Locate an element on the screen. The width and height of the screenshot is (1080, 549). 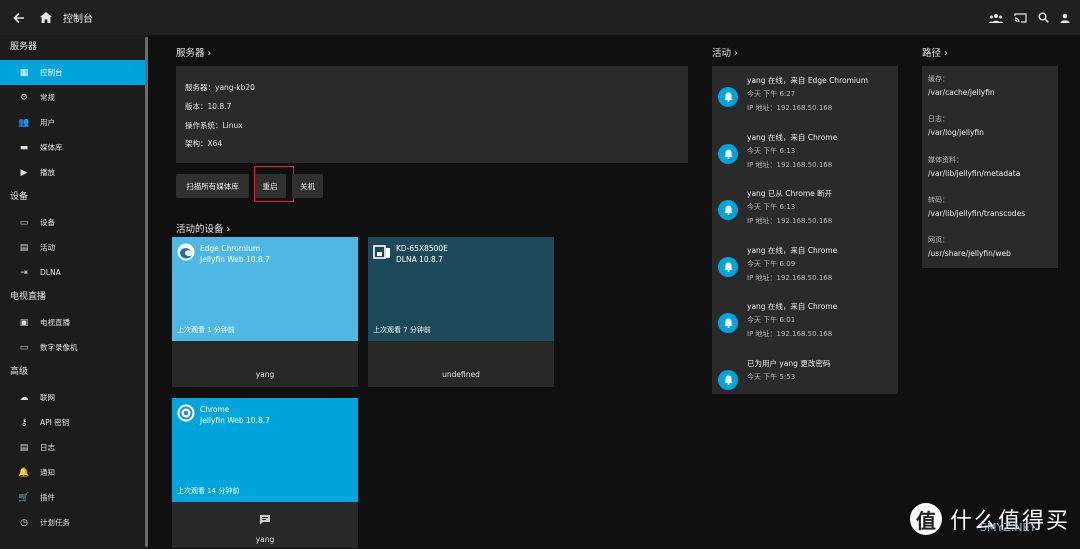
device-name: Chrome is located at coordinates (215, 409).